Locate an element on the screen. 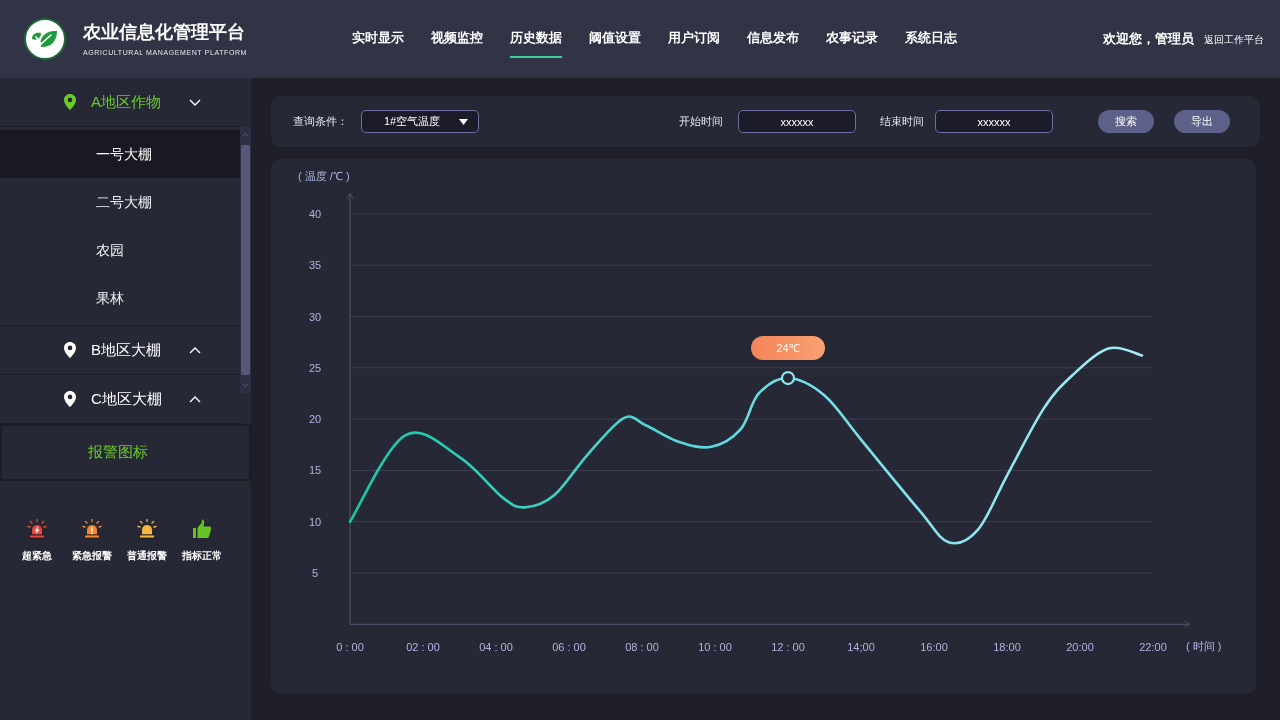  nav-tab: 视频监控 is located at coordinates (457, 44).